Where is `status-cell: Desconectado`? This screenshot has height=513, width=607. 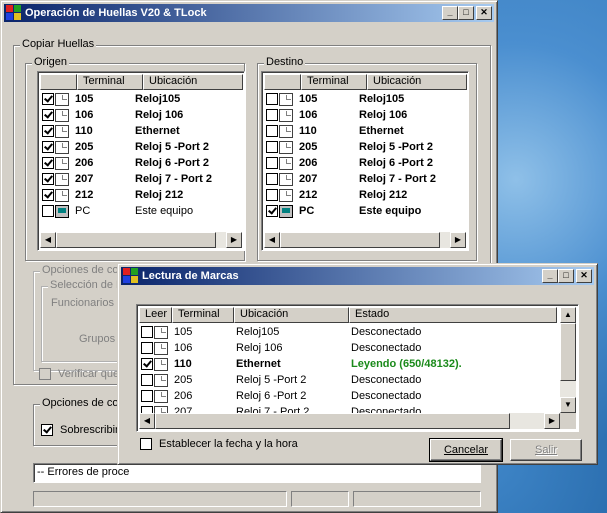 status-cell: Desconectado is located at coordinates (386, 332).